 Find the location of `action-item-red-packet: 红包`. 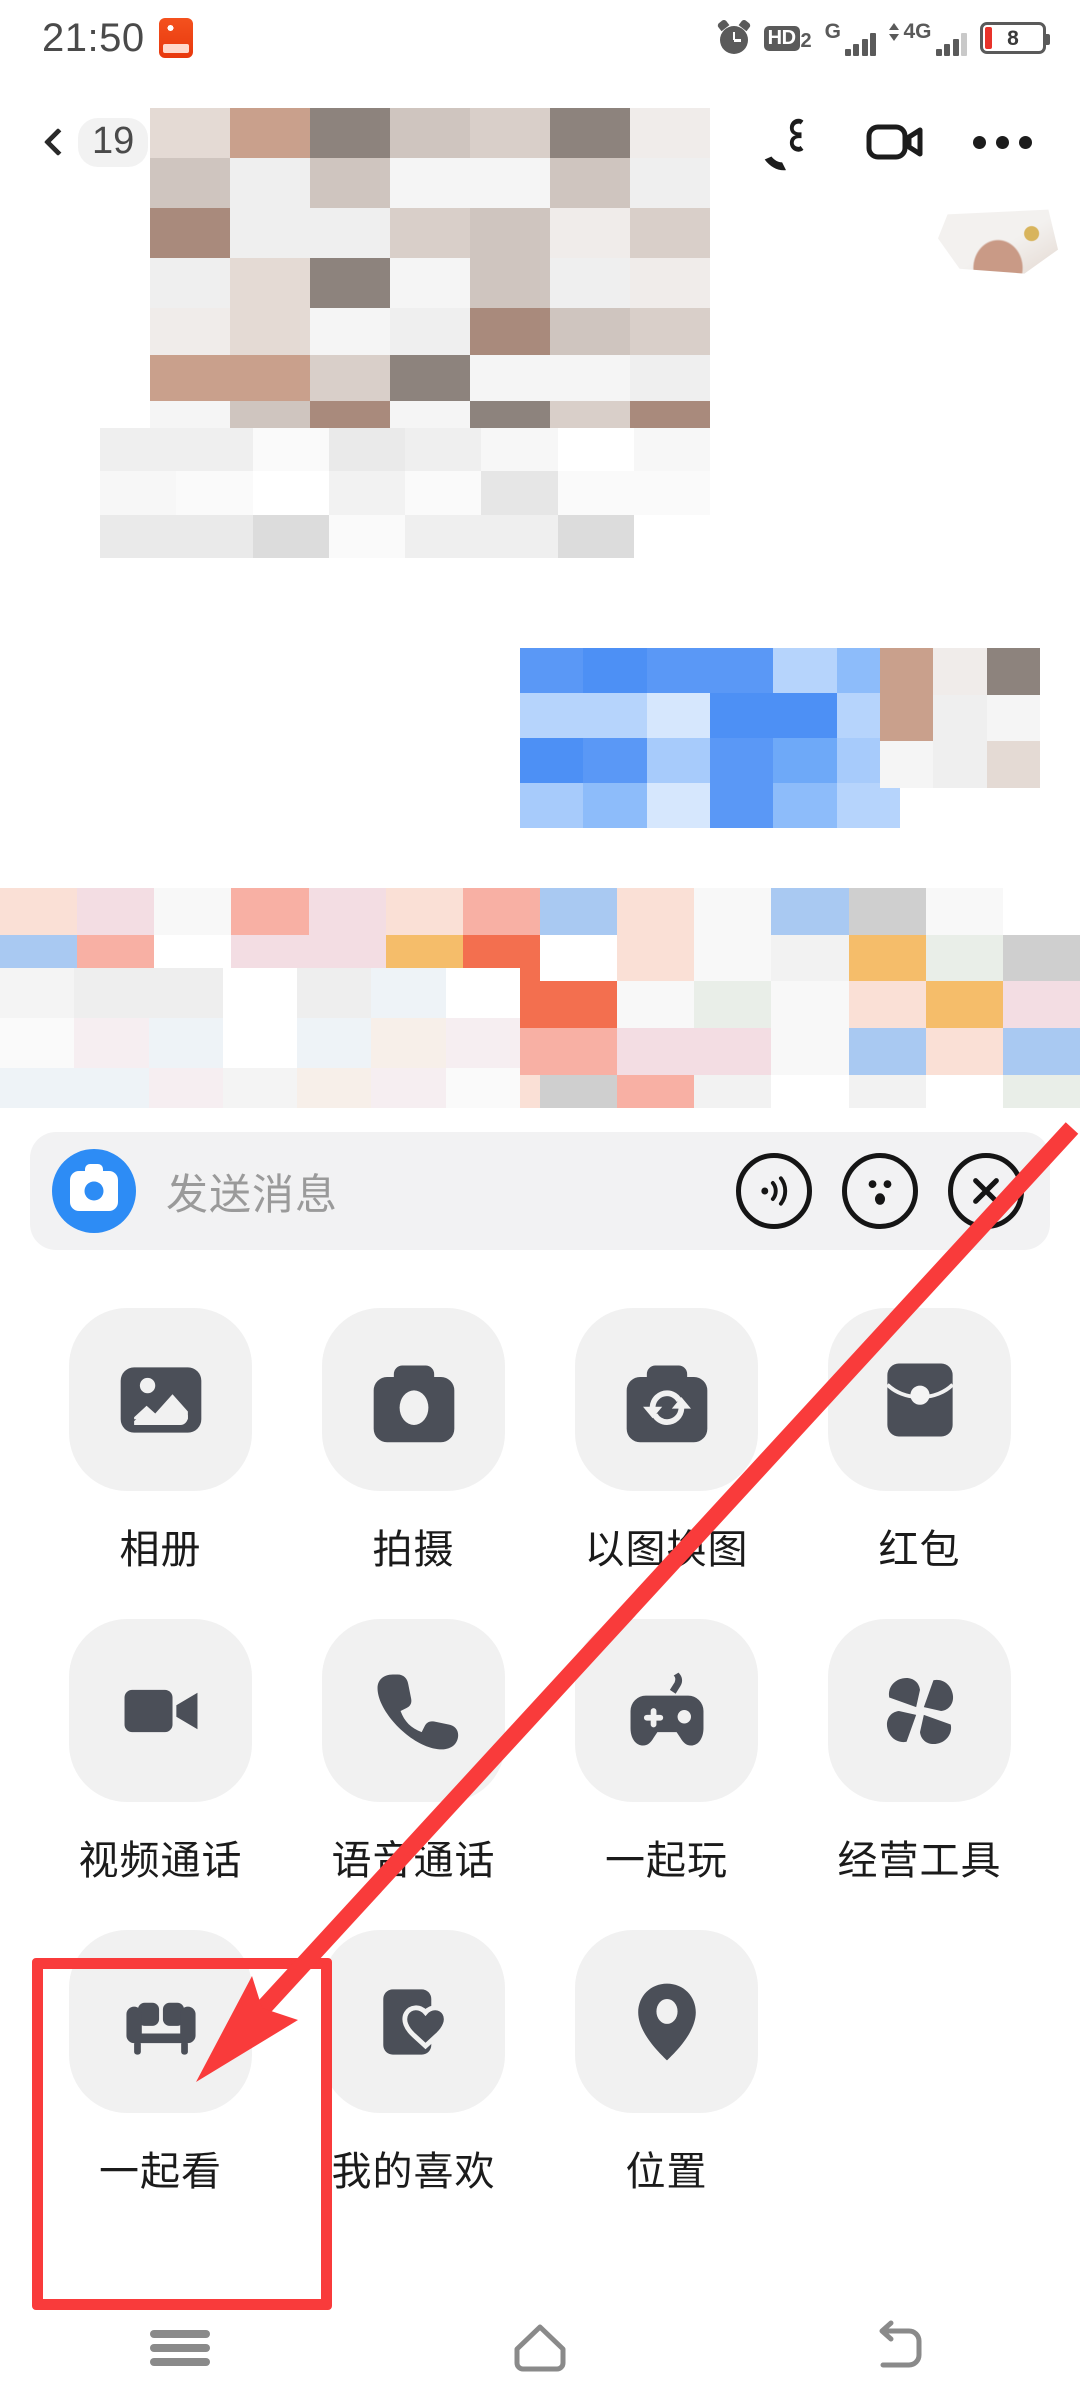

action-item-red-packet: 红包 is located at coordinates (919, 1441).